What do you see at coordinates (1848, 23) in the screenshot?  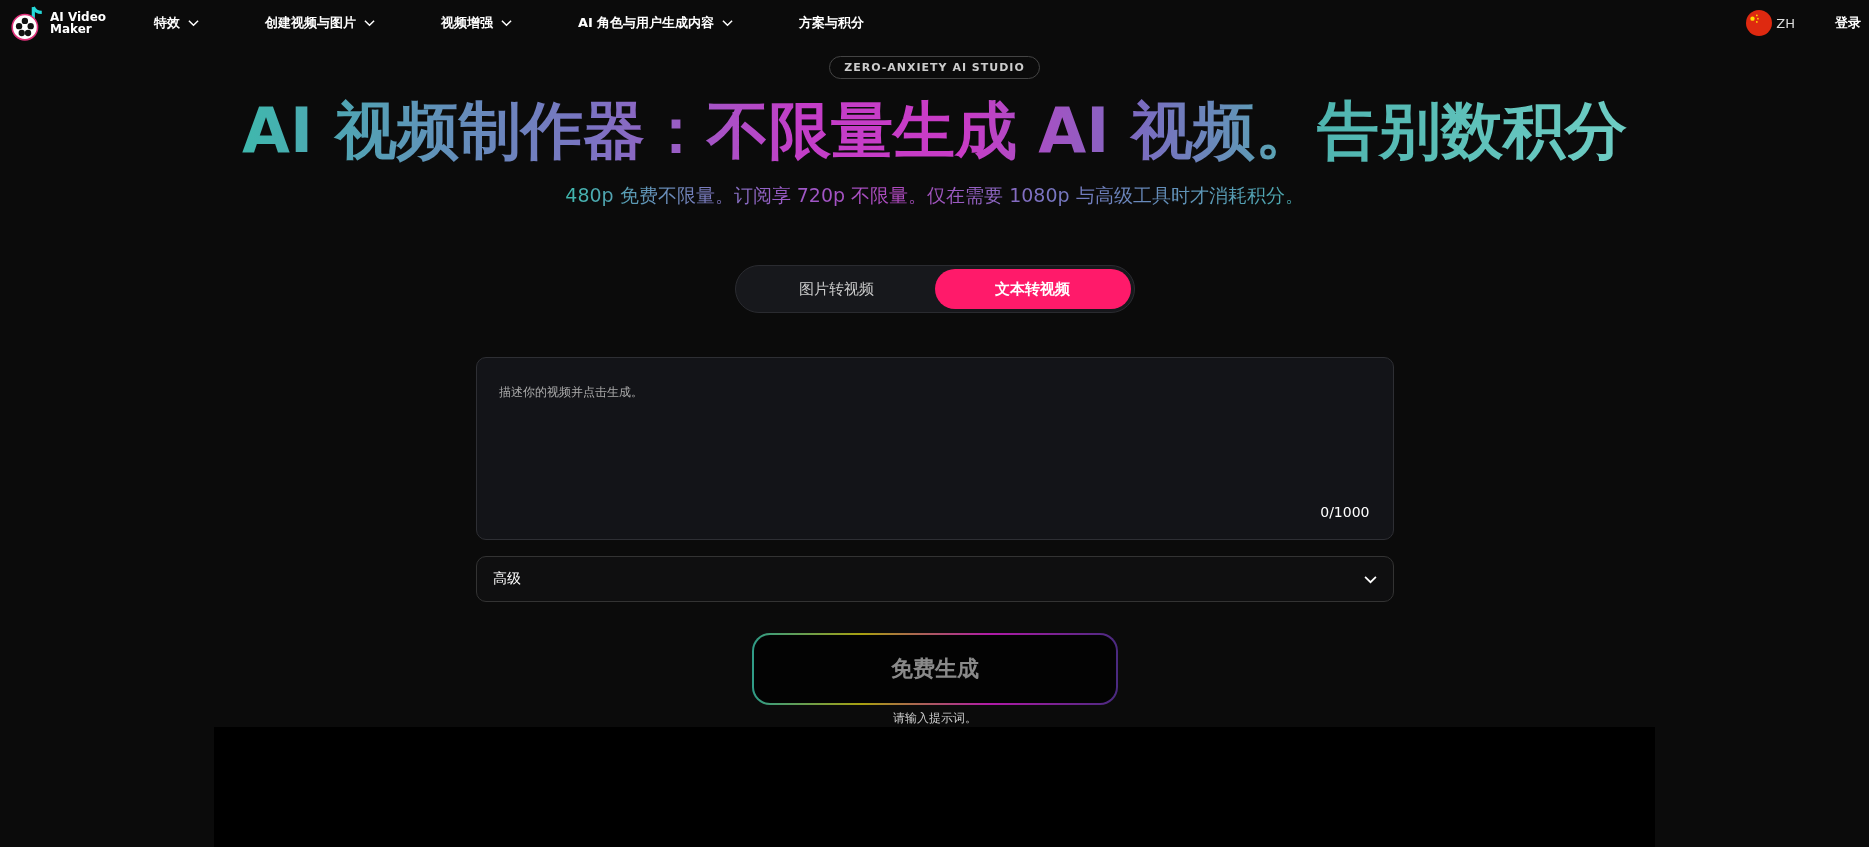 I see `login-link: 登录` at bounding box center [1848, 23].